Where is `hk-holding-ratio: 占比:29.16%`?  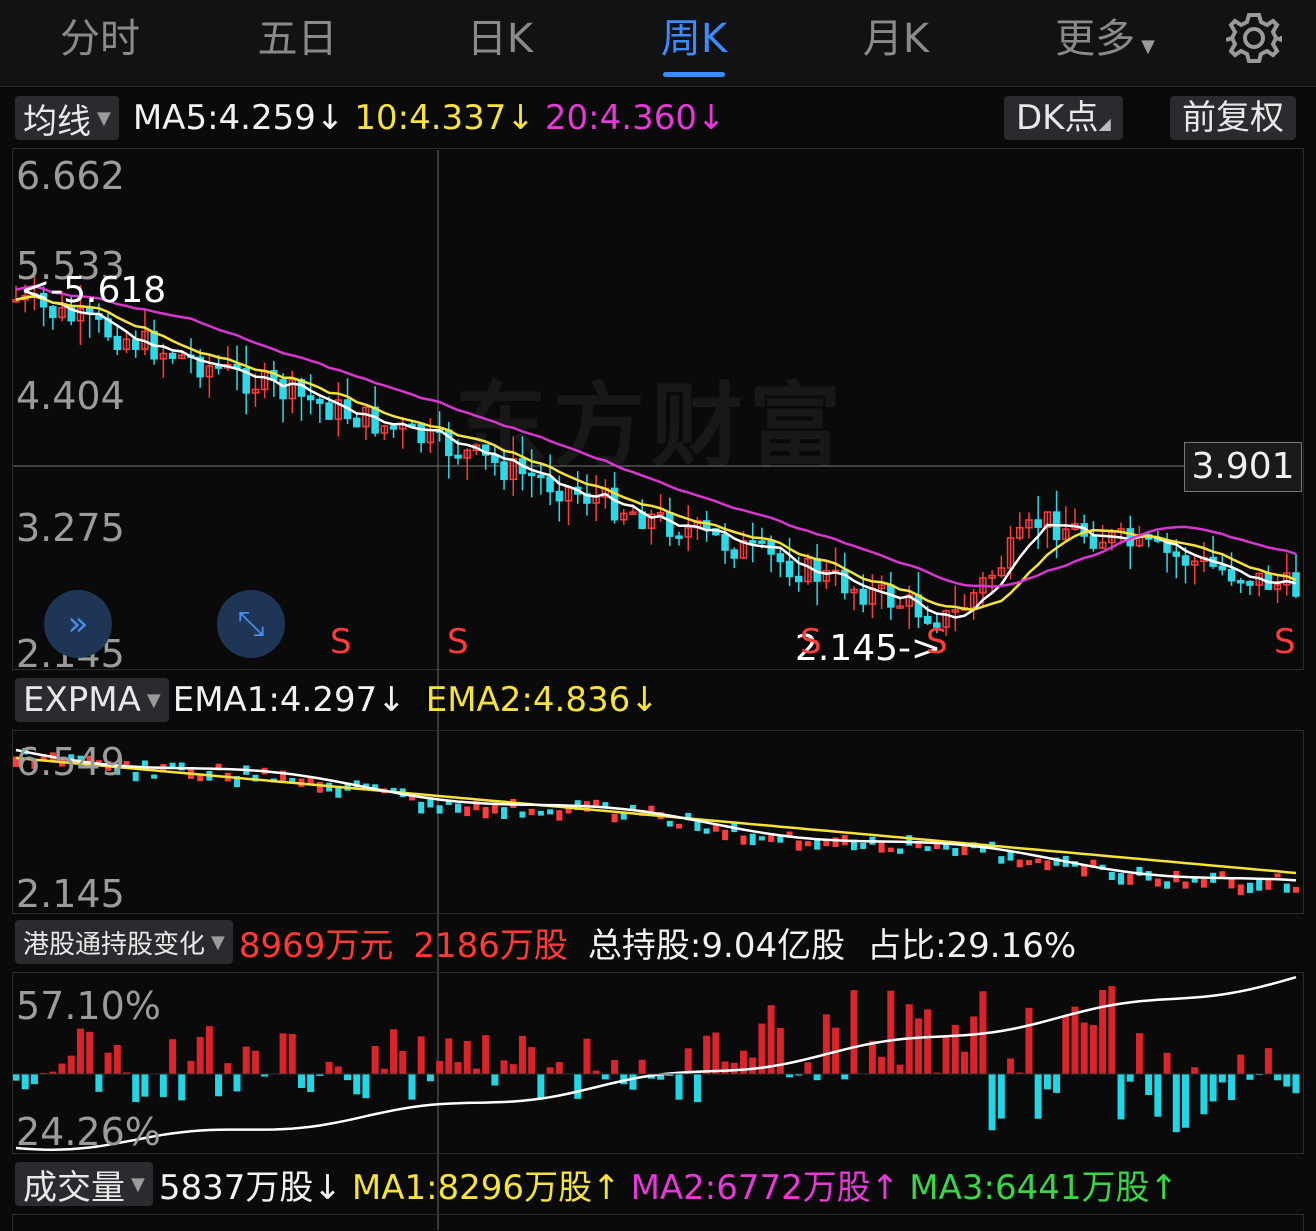 hk-holding-ratio: 占比:29.16% is located at coordinates (971, 942).